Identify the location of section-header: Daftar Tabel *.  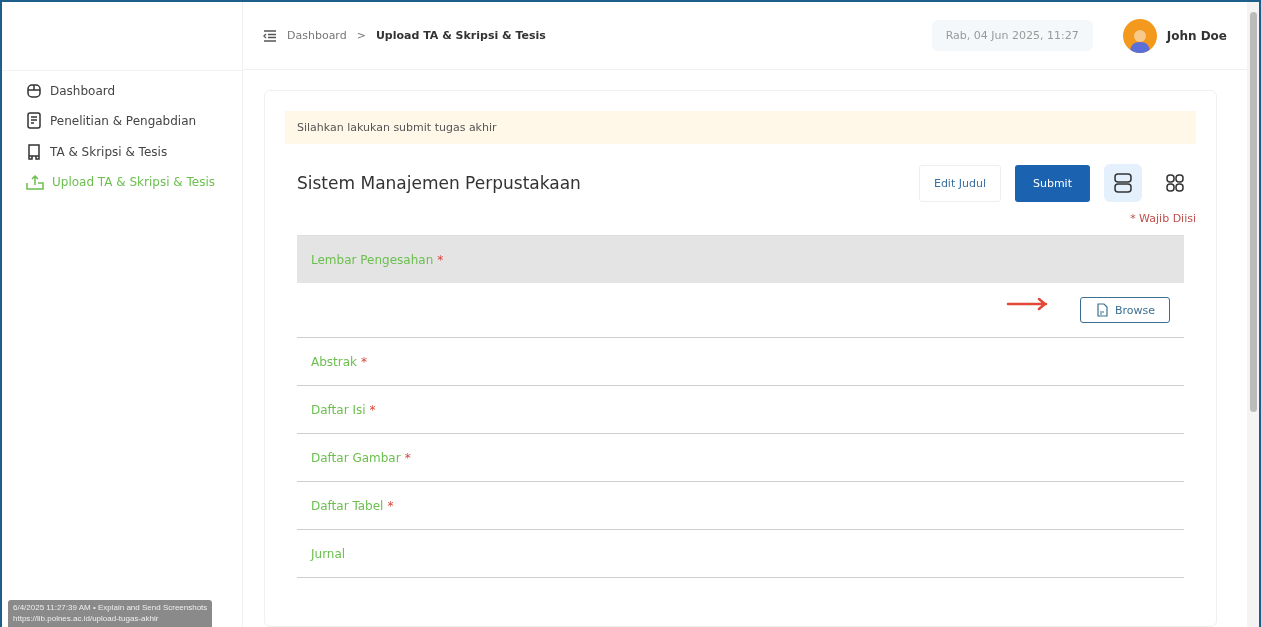
(740, 505).